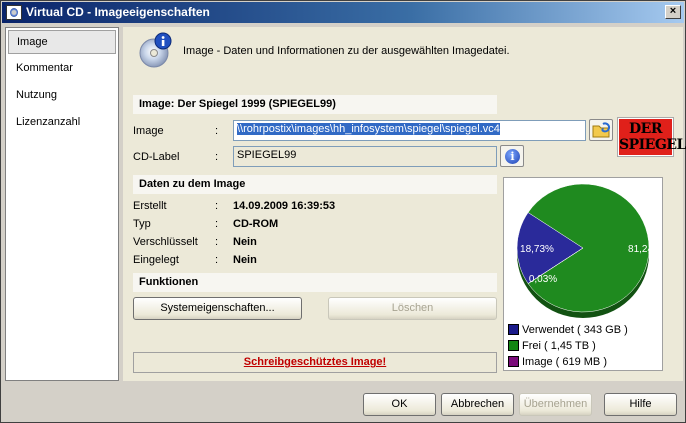 Image resolution: width=686 pixels, height=423 pixels. Describe the element at coordinates (315, 282) in the screenshot. I see `functions-section-title: Funktionen` at that location.